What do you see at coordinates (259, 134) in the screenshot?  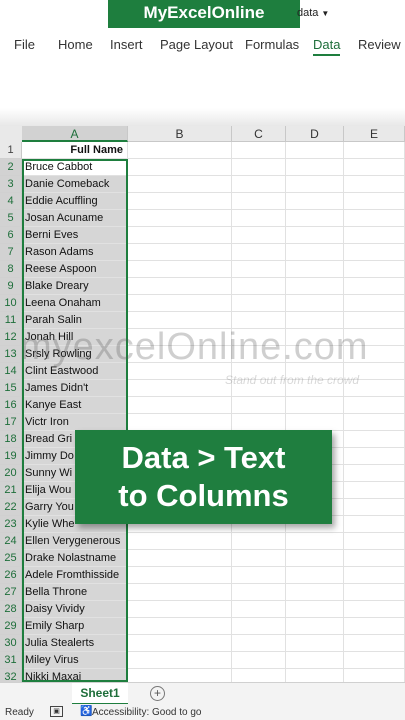 I see `column-header-c: C` at bounding box center [259, 134].